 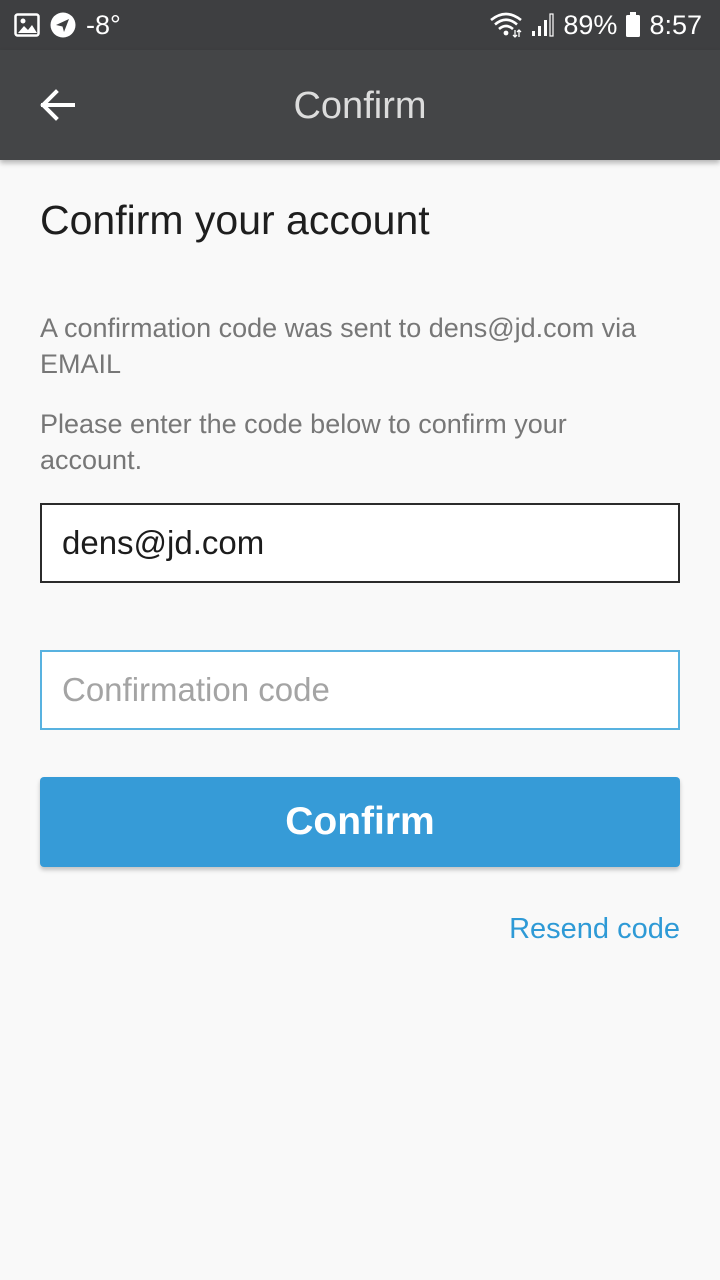 I want to click on email-field, so click(x=360, y=543).